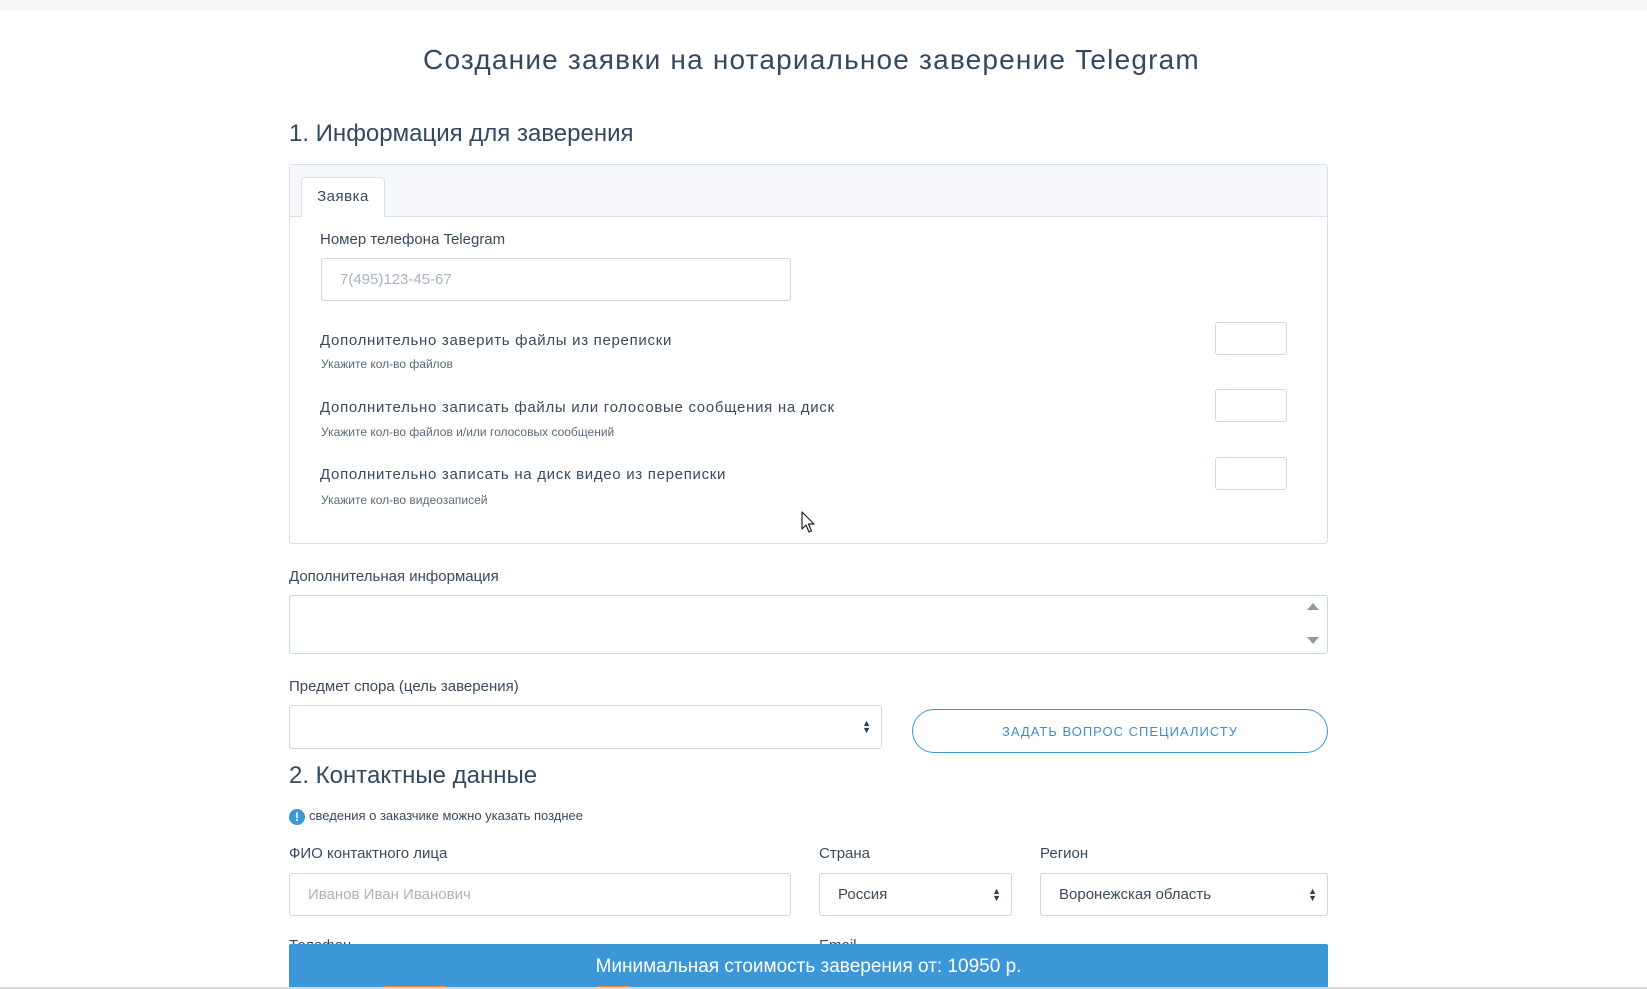 This screenshot has width=1647, height=989. I want to click on section-2-title: 2. Контактные данные, so click(413, 775).